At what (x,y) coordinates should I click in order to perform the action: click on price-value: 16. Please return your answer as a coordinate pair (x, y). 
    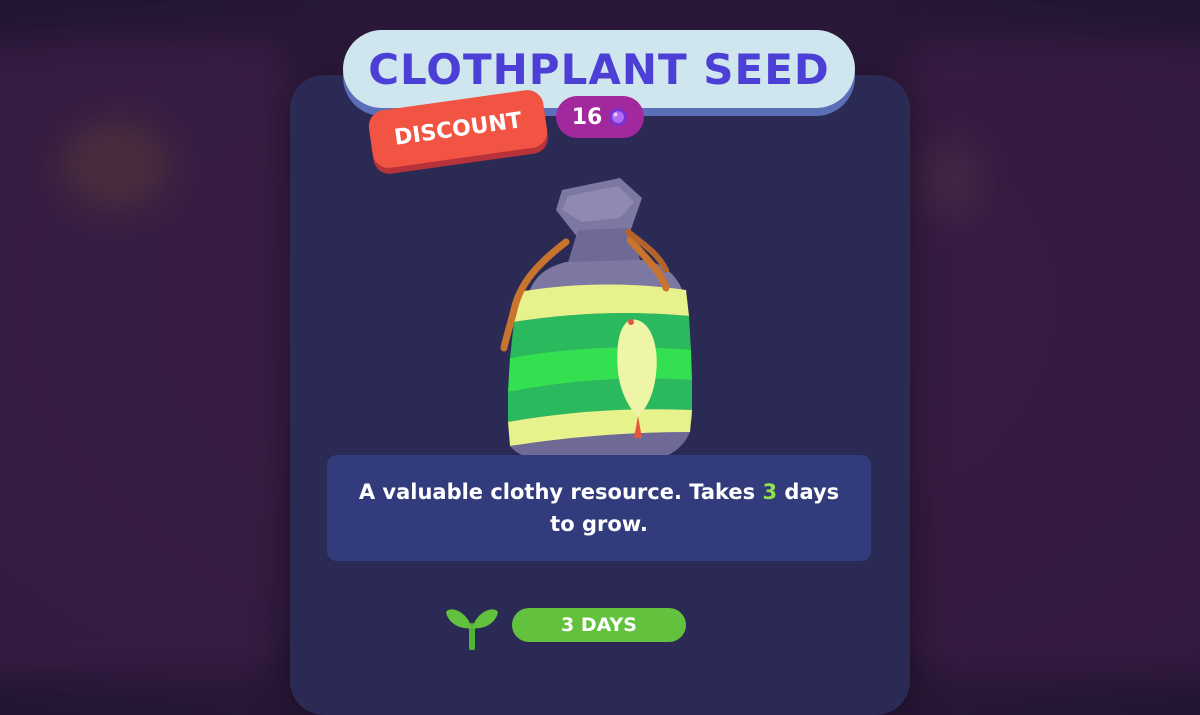
    Looking at the image, I should click on (587, 117).